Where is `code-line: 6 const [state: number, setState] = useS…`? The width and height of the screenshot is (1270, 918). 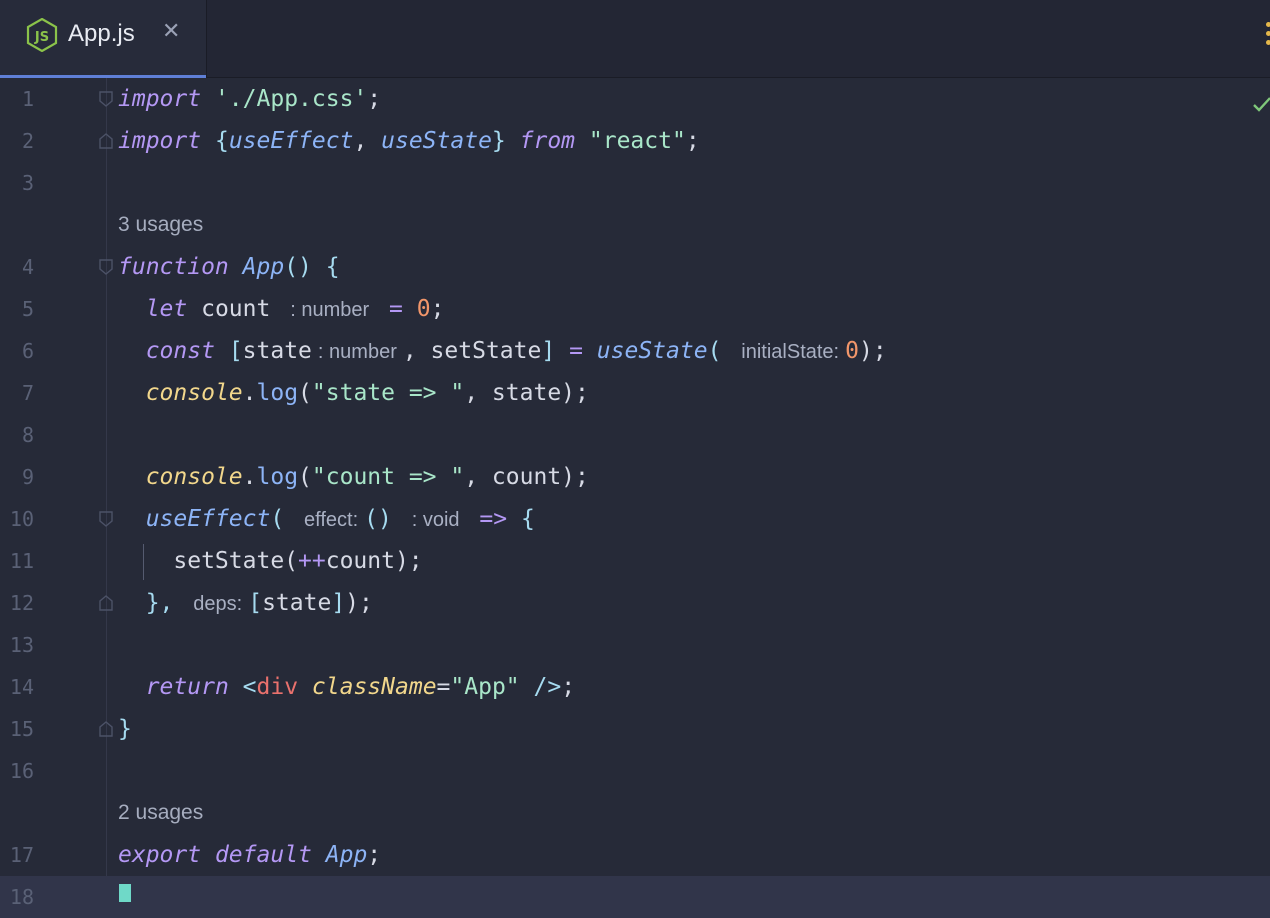
code-line: 6 const [state: number, setState] = useS… is located at coordinates (635, 351).